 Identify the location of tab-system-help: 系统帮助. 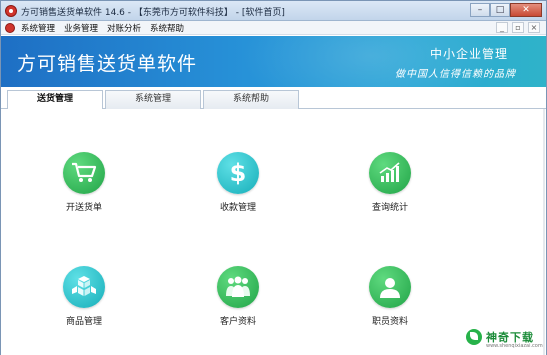
(251, 99).